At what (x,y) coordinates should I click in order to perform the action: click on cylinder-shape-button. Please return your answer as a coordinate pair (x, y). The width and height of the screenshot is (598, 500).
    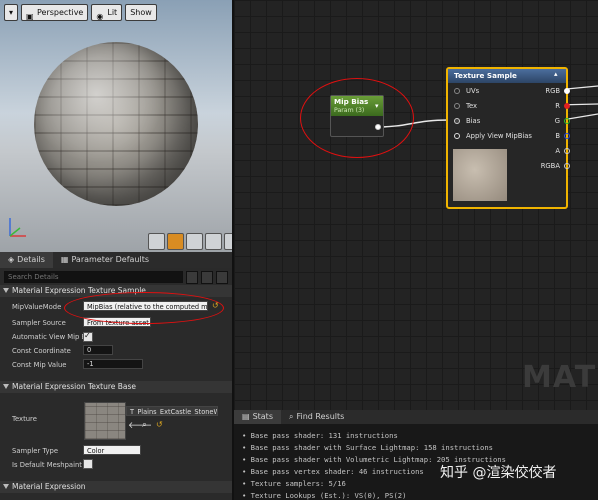
    Looking at the image, I should click on (156, 241).